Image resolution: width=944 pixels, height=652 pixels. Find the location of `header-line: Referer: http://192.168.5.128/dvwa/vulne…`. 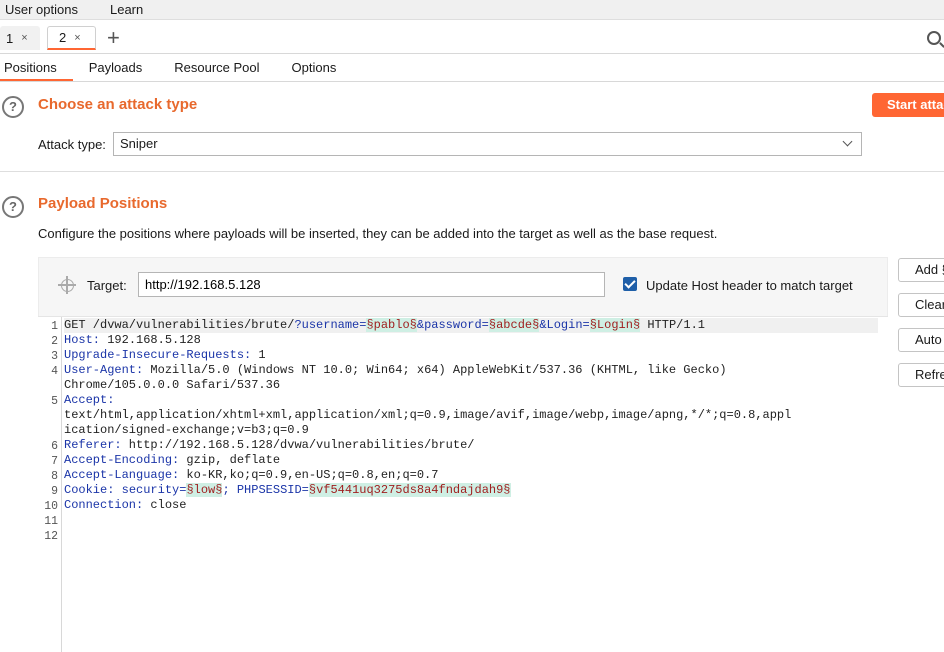

header-line: Referer: http://192.168.5.128/dvwa/vulne… is located at coordinates (471, 445).